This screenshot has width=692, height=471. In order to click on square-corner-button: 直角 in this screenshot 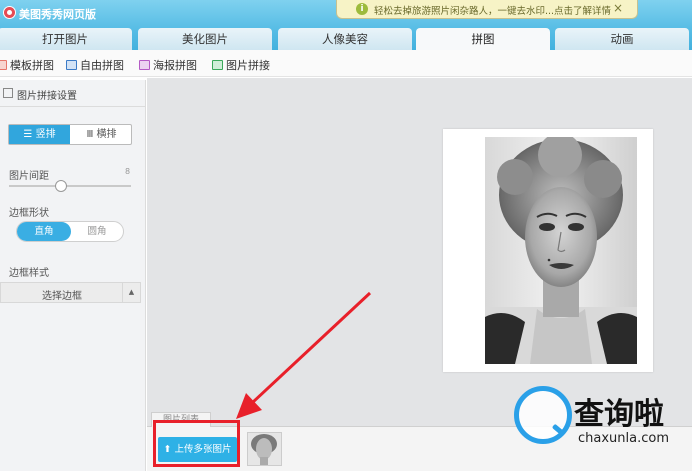, I will do `click(44, 231)`.